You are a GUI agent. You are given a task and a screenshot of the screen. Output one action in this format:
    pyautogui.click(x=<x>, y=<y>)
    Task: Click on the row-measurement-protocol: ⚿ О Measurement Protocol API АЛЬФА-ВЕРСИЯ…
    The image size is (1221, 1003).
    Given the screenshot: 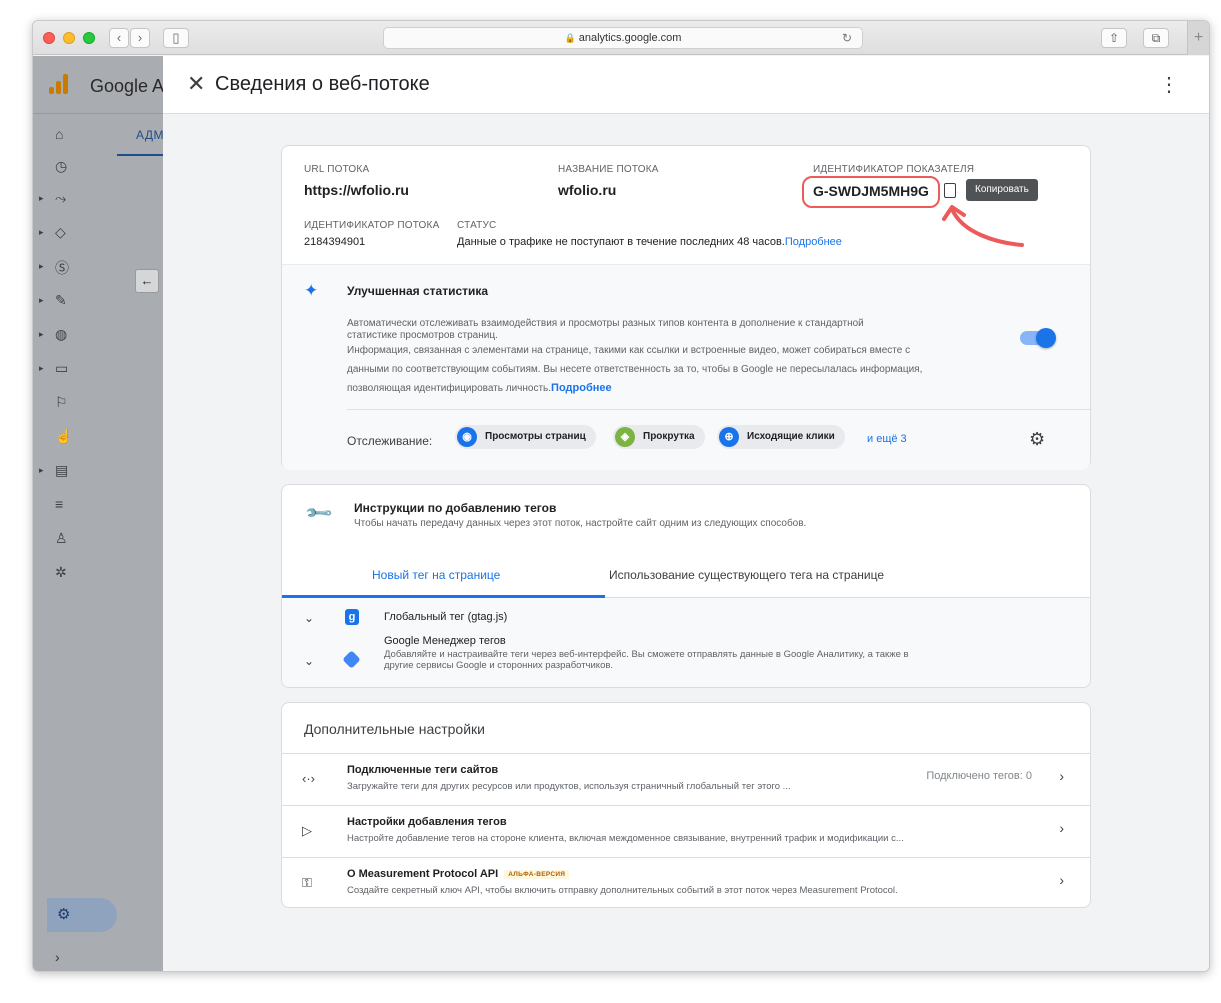 What is the action you would take?
    pyautogui.click(x=686, y=882)
    